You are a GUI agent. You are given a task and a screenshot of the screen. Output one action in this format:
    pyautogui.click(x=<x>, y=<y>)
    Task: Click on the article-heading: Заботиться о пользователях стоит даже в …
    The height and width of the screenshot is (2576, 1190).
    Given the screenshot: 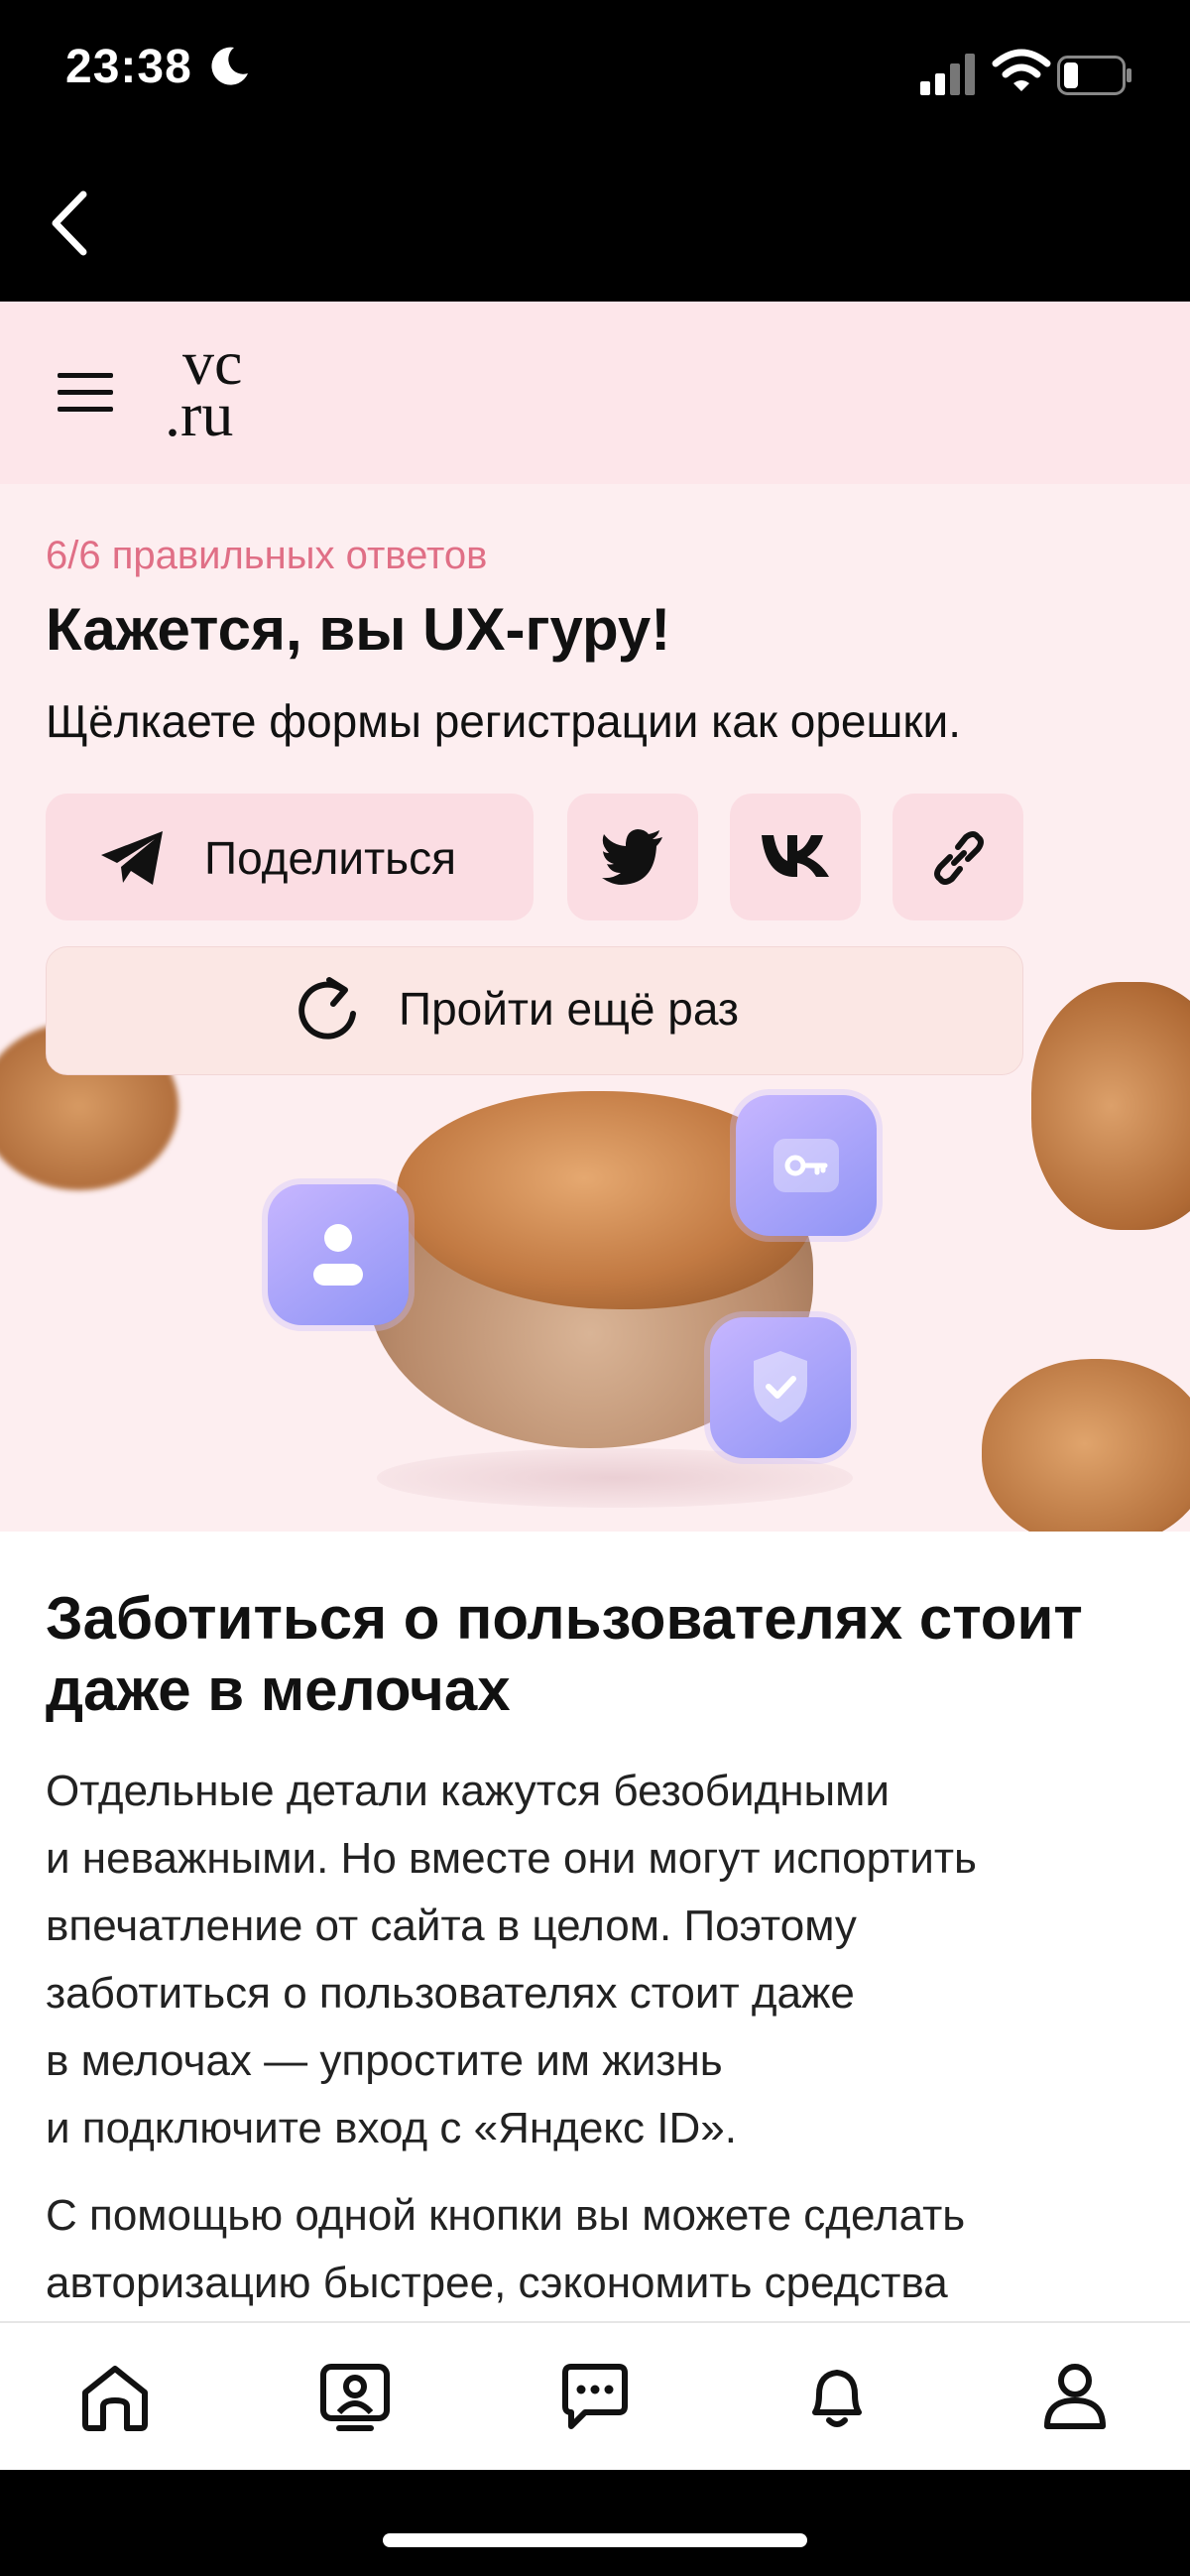 What is the action you would take?
    pyautogui.click(x=564, y=1654)
    